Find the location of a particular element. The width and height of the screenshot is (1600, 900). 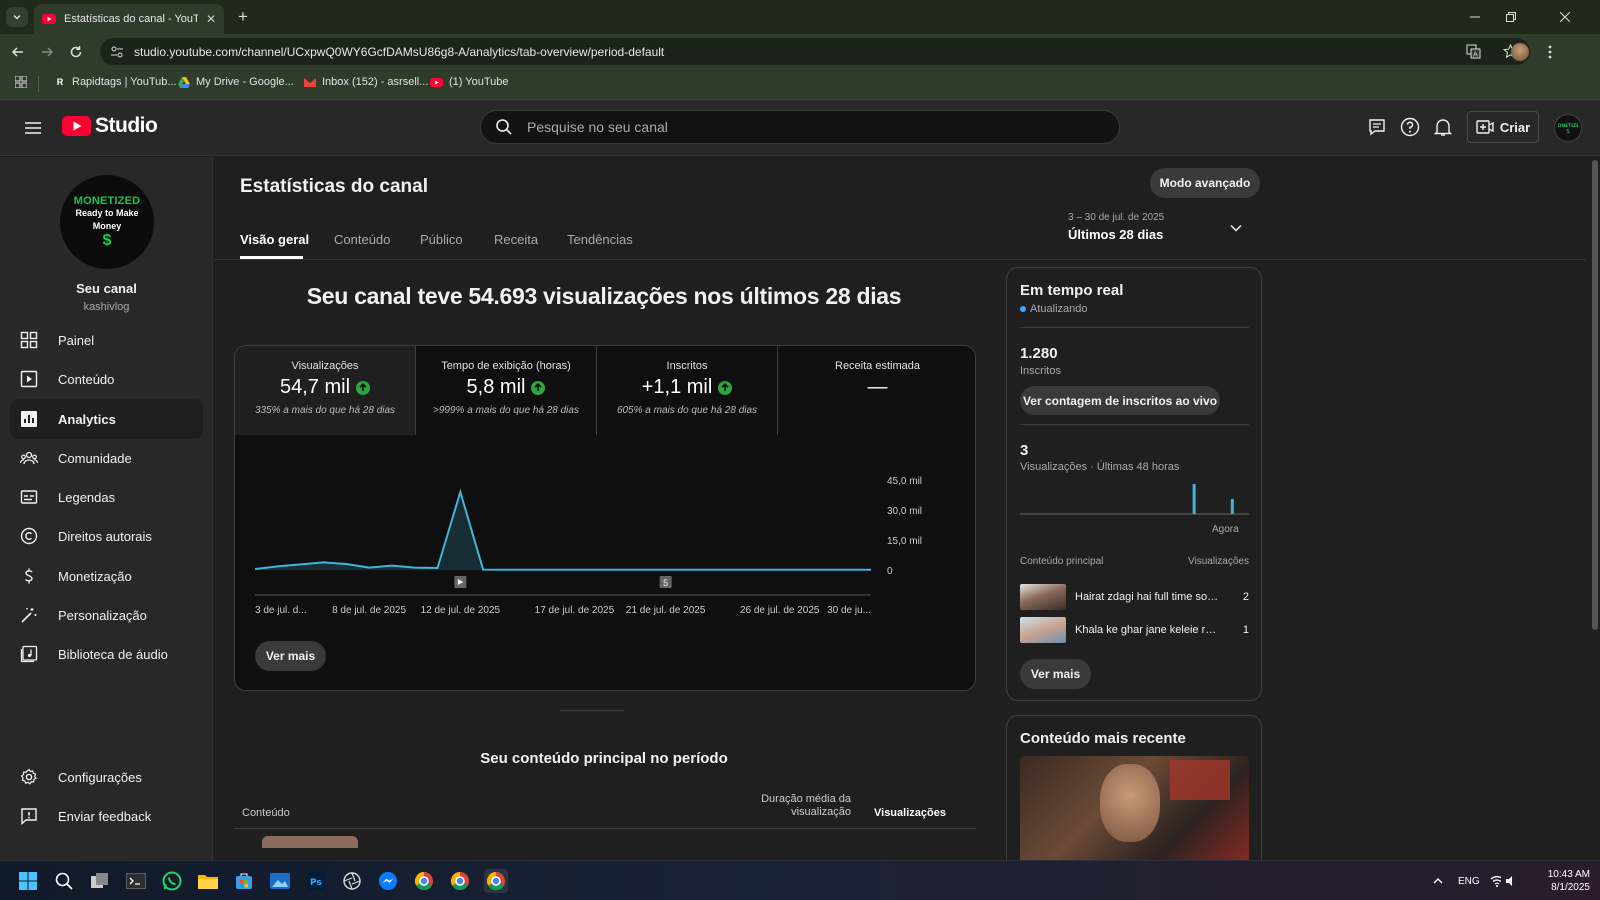

taskbar-search-button is located at coordinates (64, 881).